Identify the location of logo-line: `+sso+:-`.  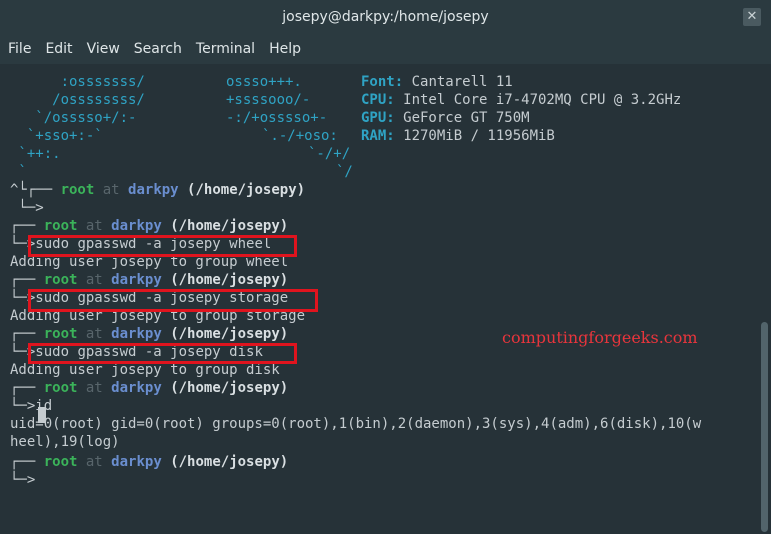
(56, 136).